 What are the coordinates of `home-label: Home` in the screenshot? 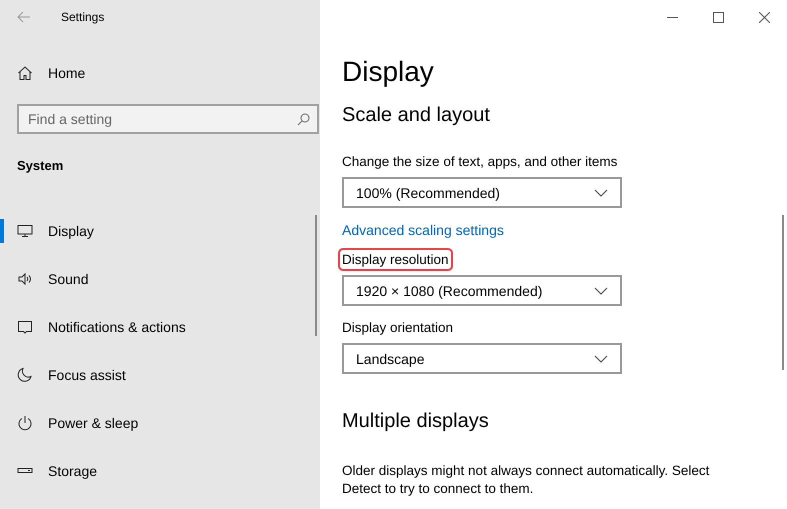 It's located at (67, 73).